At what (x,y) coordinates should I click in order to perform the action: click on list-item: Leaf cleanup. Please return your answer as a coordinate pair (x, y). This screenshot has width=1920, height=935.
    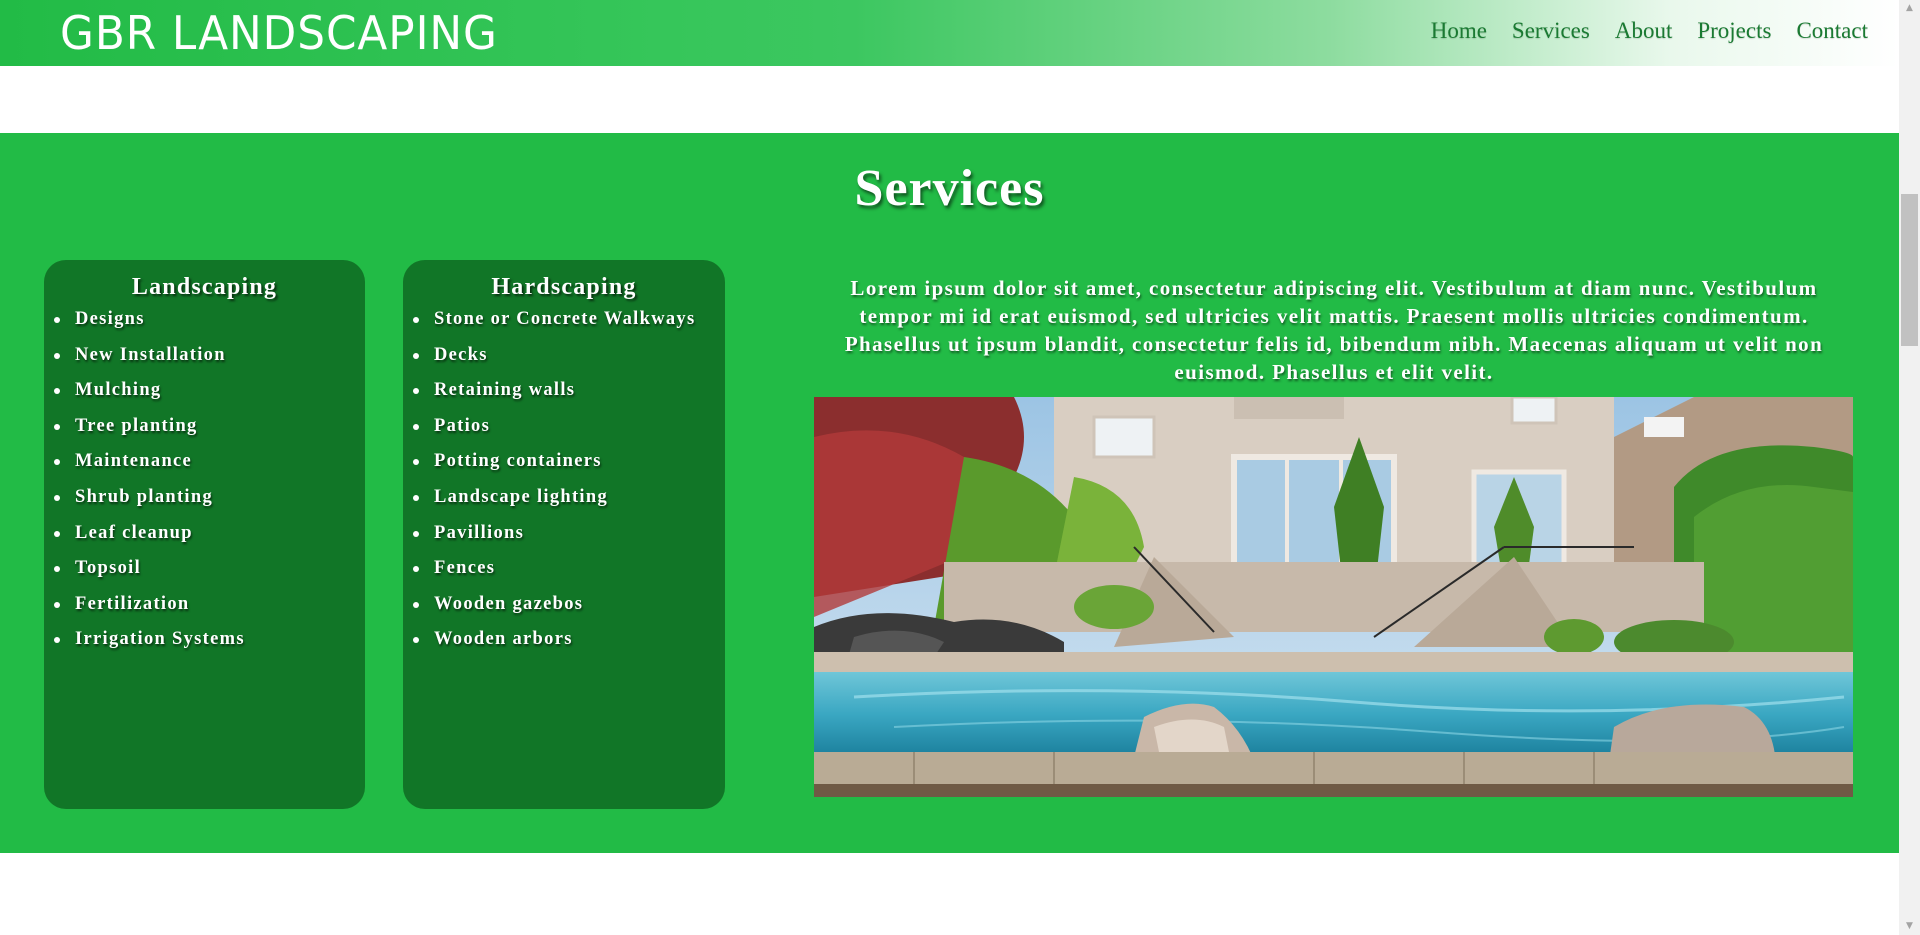
    Looking at the image, I should click on (202, 533).